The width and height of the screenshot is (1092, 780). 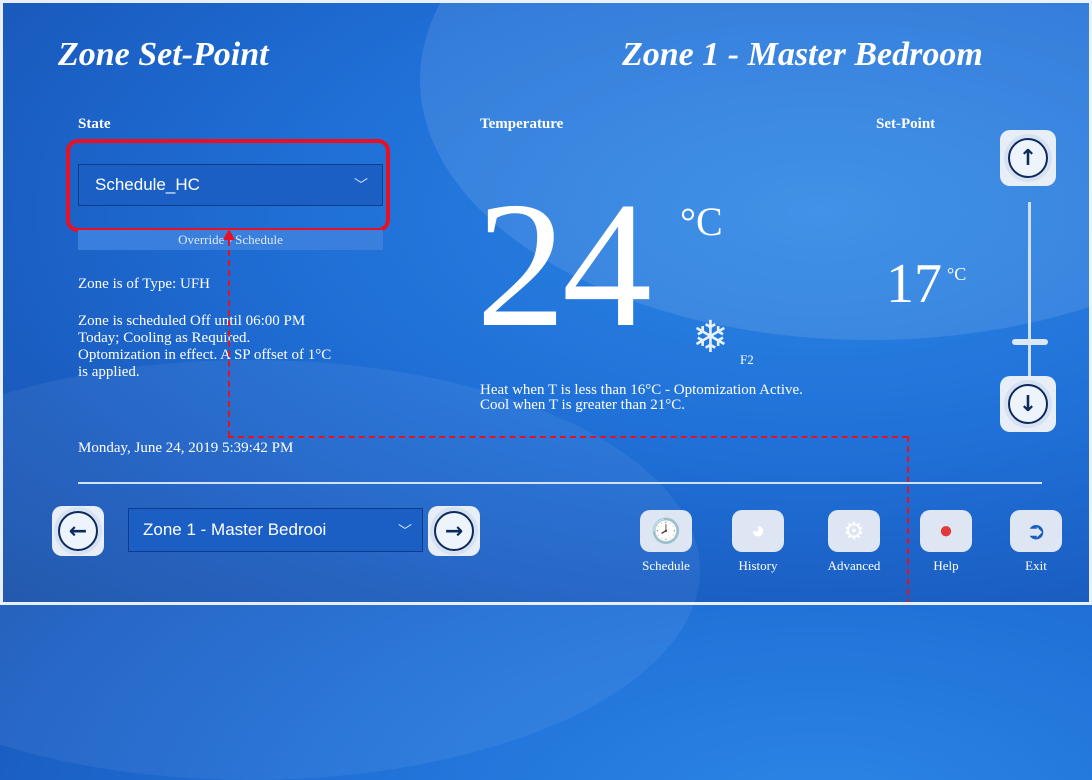 I want to click on state-label: State, so click(x=94, y=124).